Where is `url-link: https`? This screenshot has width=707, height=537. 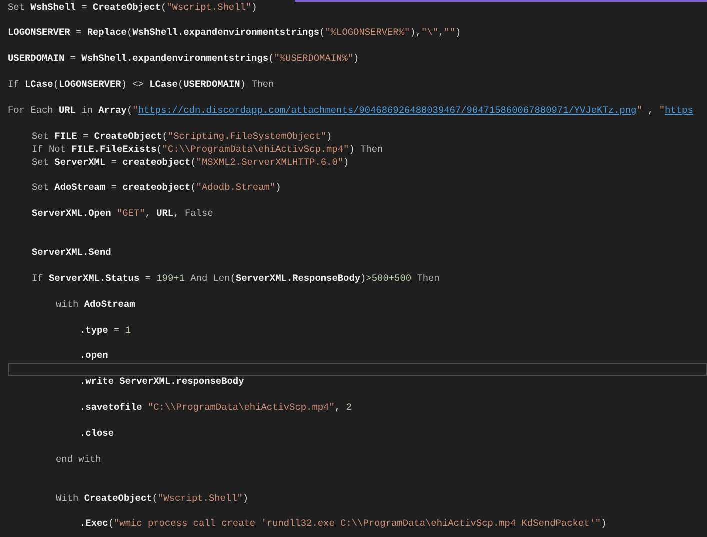
url-link: https is located at coordinates (679, 110).